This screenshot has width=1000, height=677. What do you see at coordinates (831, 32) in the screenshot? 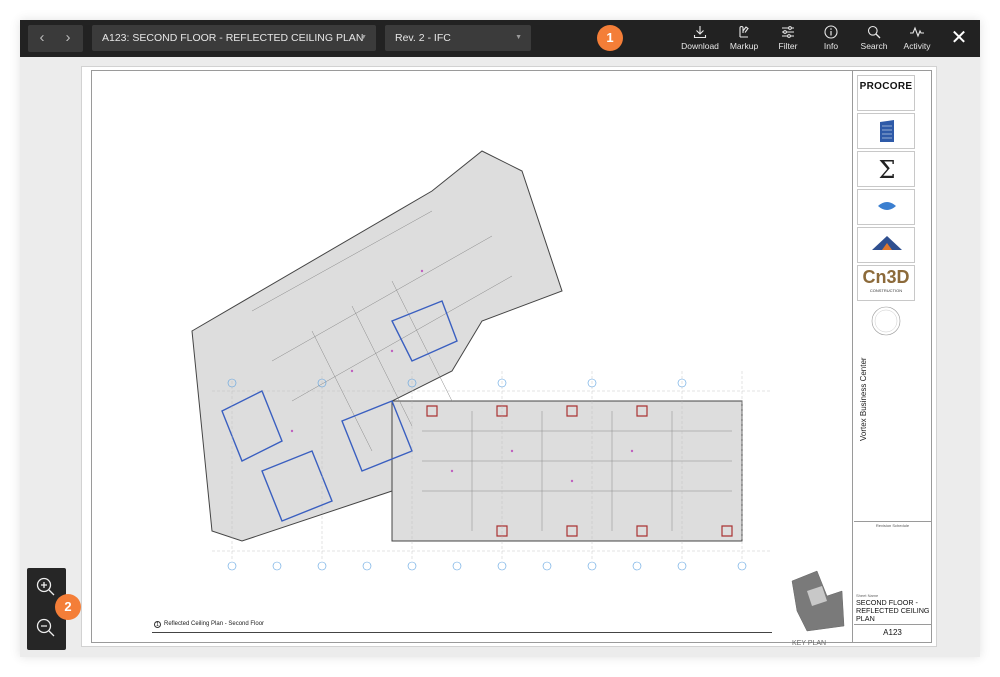
I see `info-icon` at bounding box center [831, 32].